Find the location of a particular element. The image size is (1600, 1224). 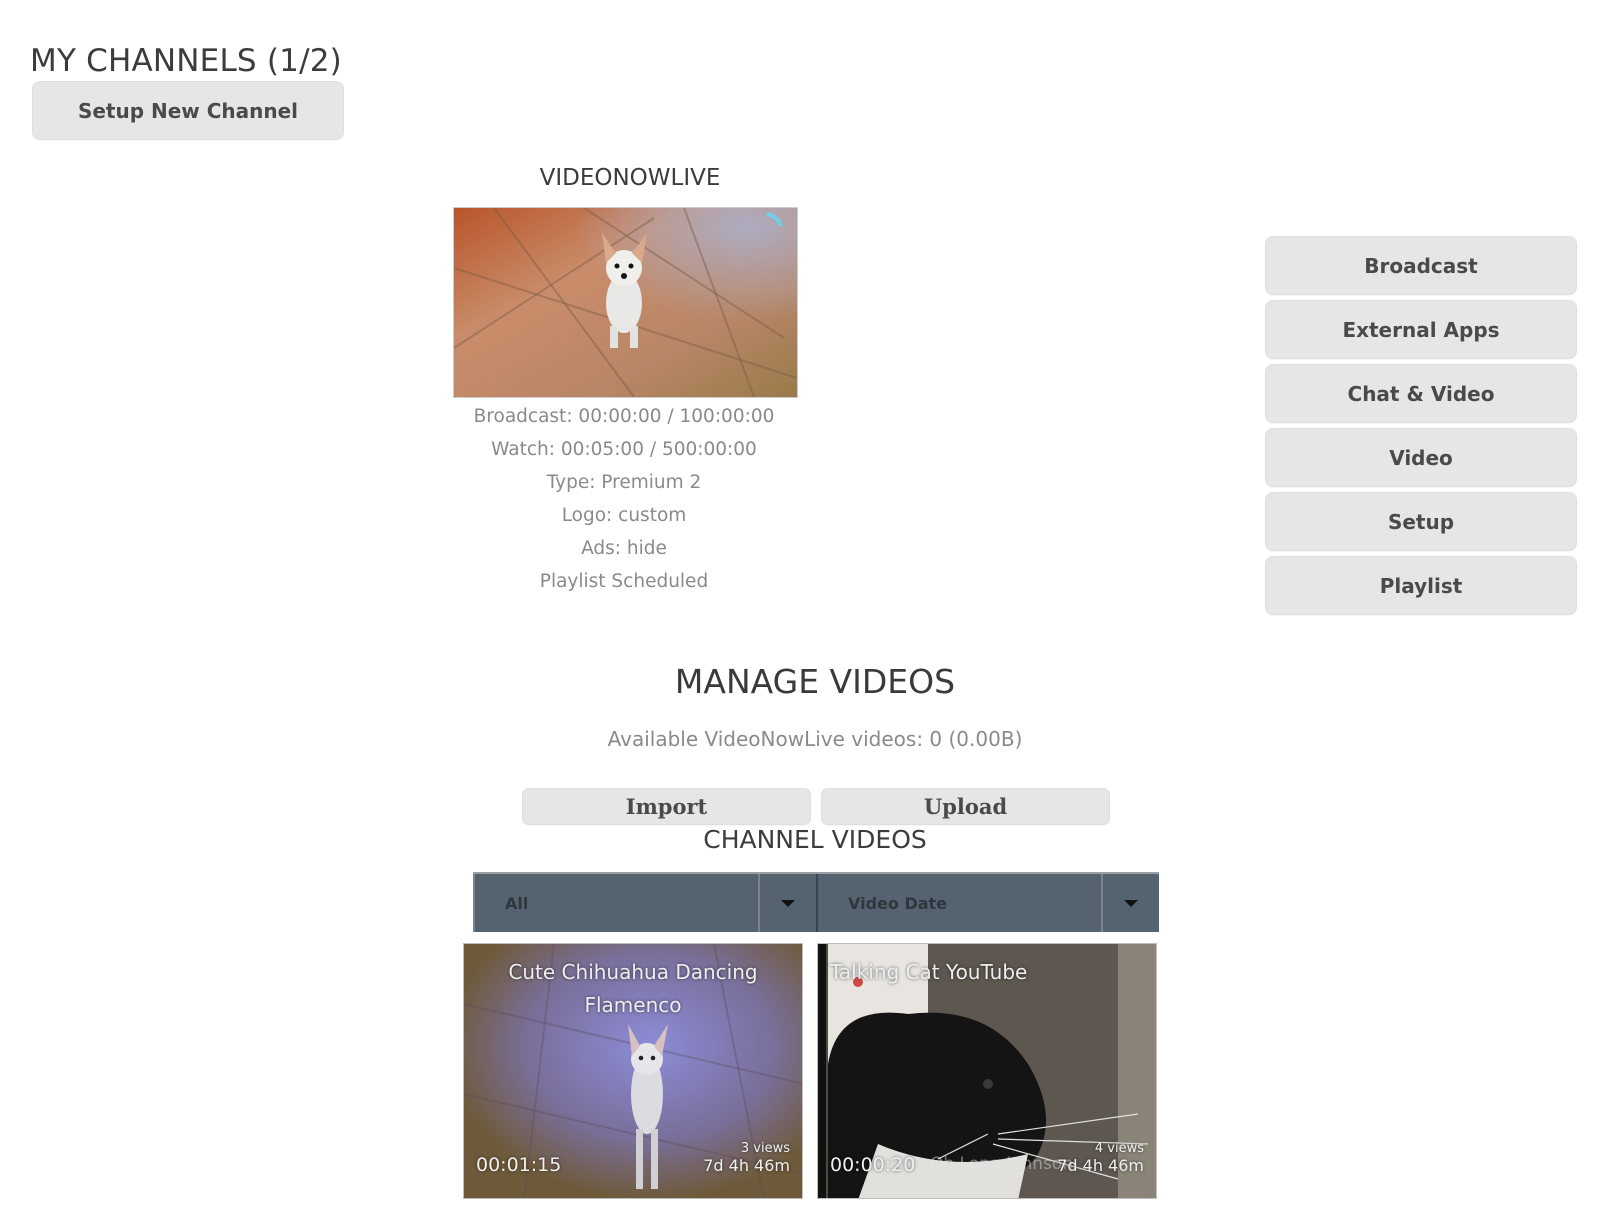

sort-select-arrow is located at coordinates (1130, 903).